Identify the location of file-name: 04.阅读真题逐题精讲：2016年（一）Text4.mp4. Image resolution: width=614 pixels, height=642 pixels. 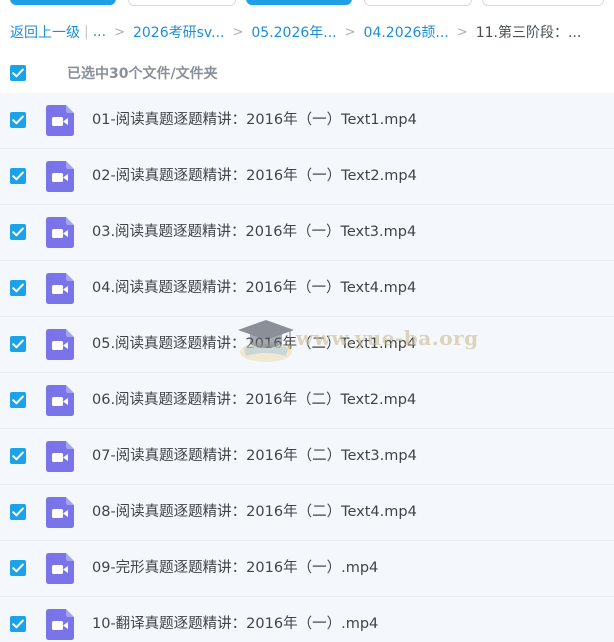
(254, 288).